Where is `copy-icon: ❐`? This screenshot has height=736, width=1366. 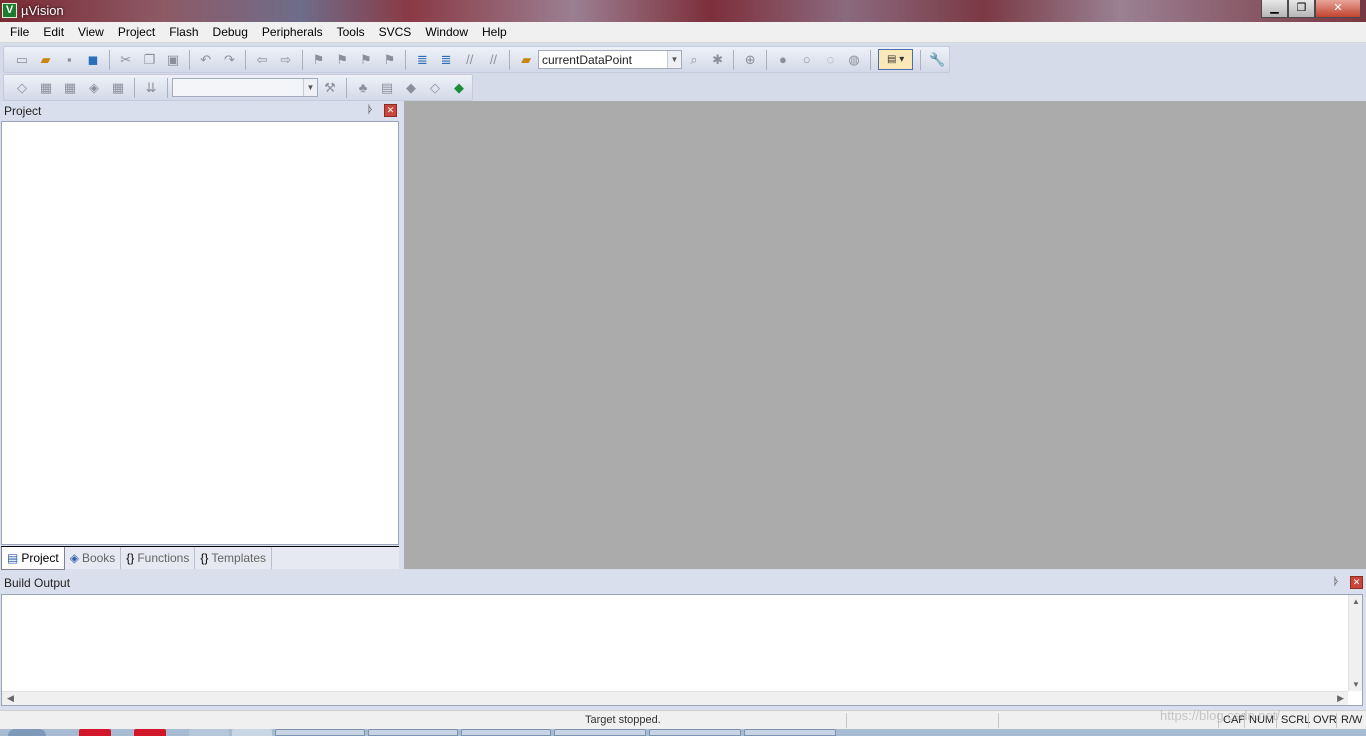 copy-icon: ❐ is located at coordinates (150, 60).